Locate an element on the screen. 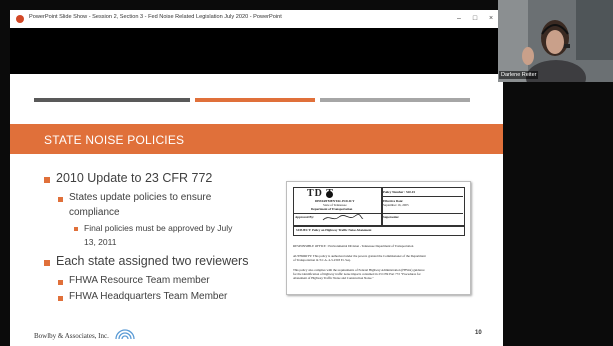  decor-bar-gray is located at coordinates (395, 100).